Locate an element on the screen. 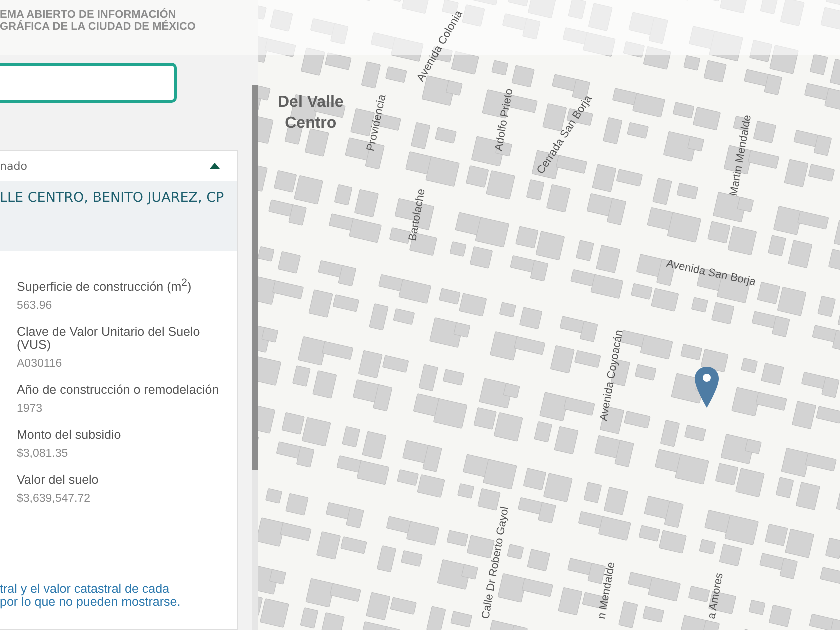 This screenshot has width=840, height=630. neighborhood-label: Del Valle Centro is located at coordinates (311, 113).